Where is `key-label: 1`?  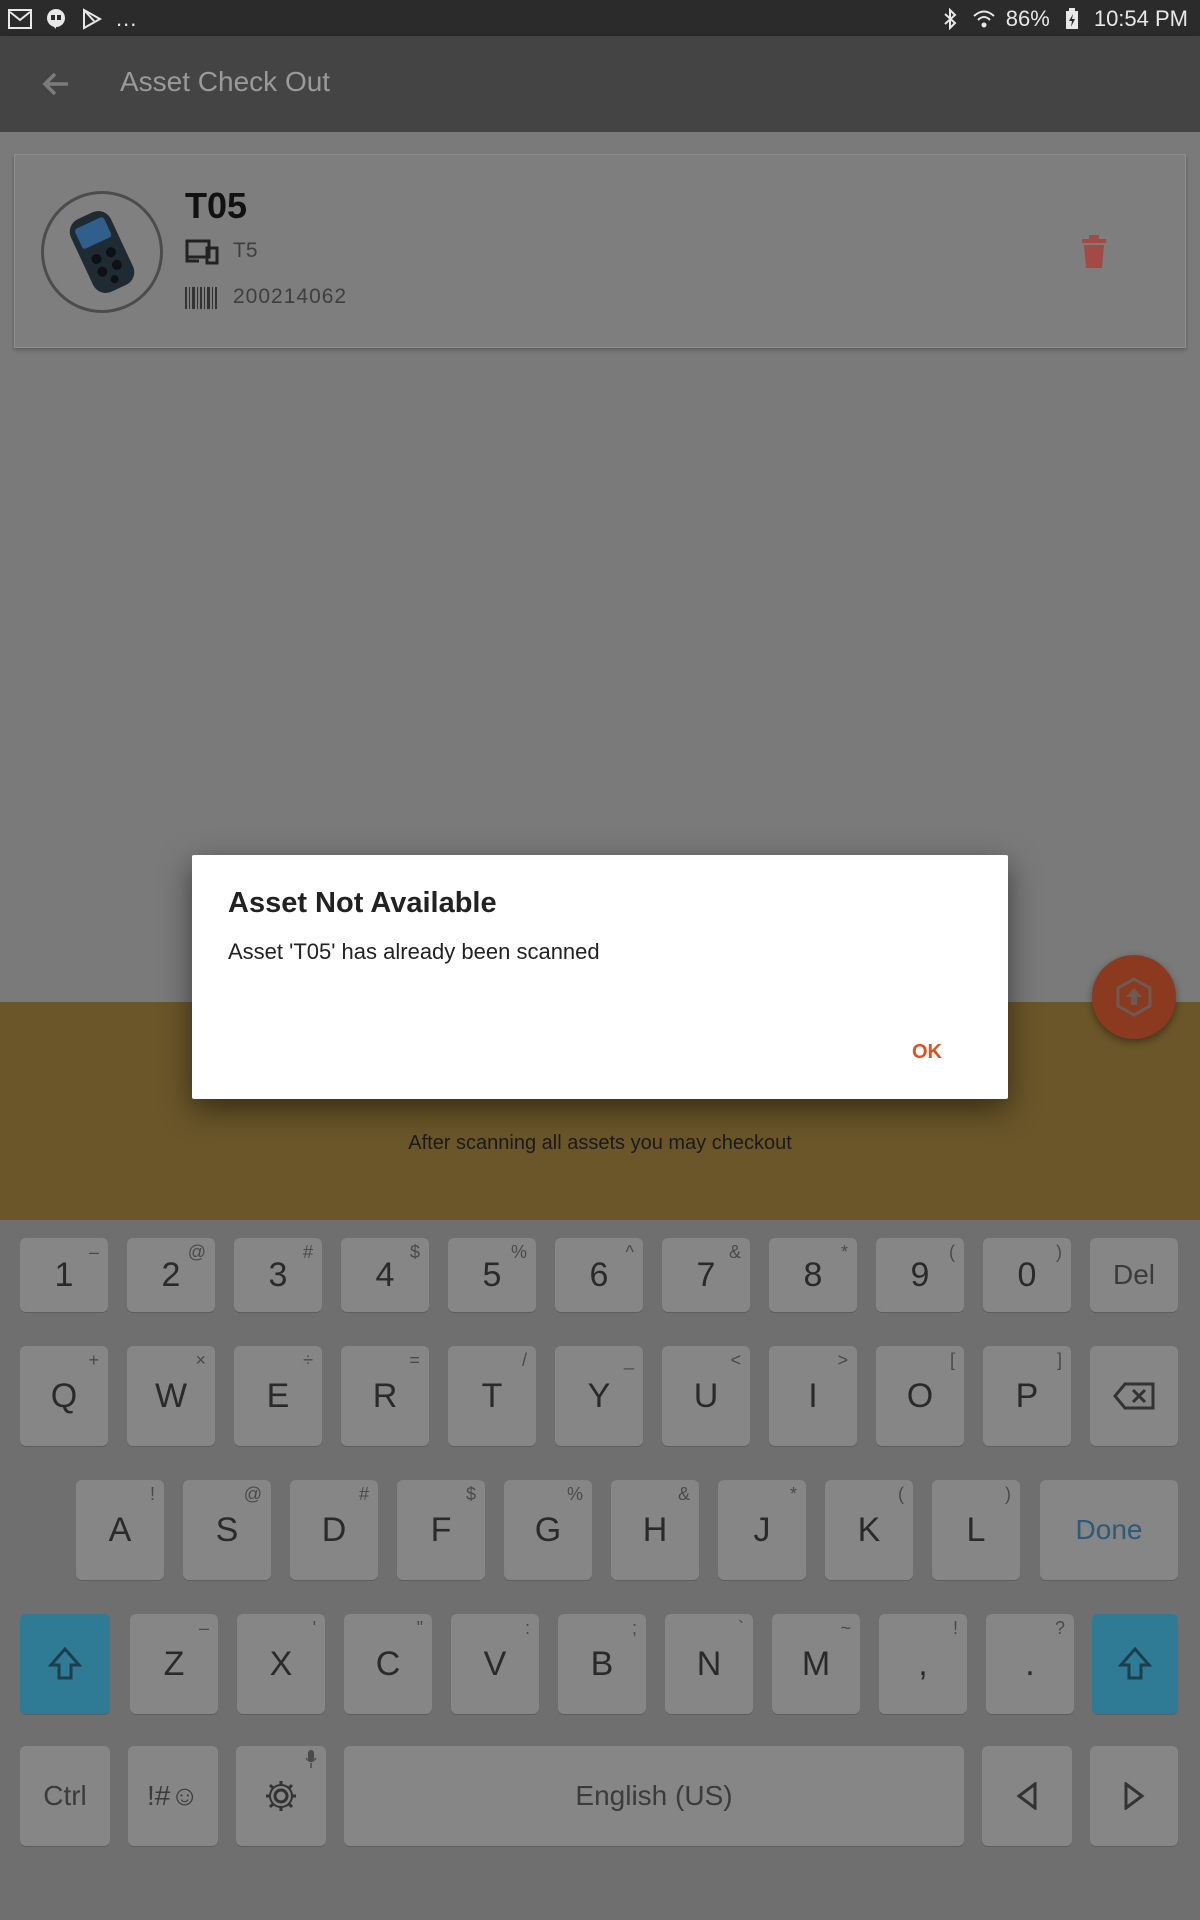 key-label: 1 is located at coordinates (64, 1274).